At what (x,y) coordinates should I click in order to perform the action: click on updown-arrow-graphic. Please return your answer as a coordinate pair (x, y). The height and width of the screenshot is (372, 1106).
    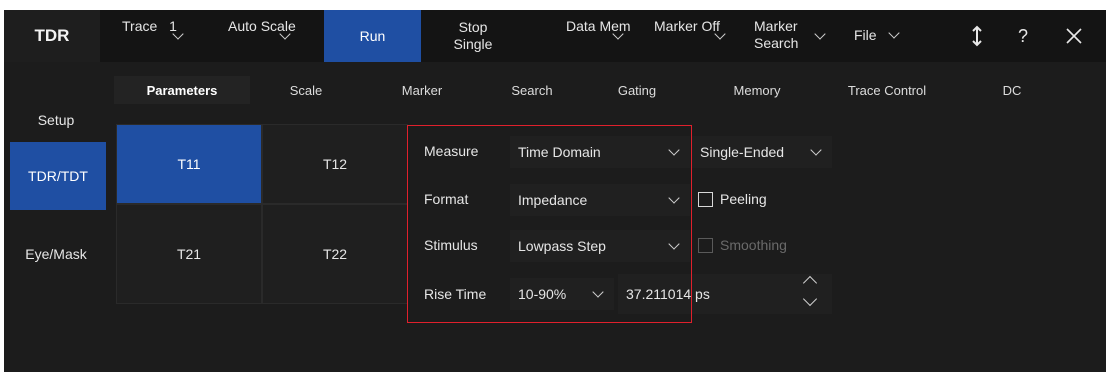
    Looking at the image, I should click on (977, 36).